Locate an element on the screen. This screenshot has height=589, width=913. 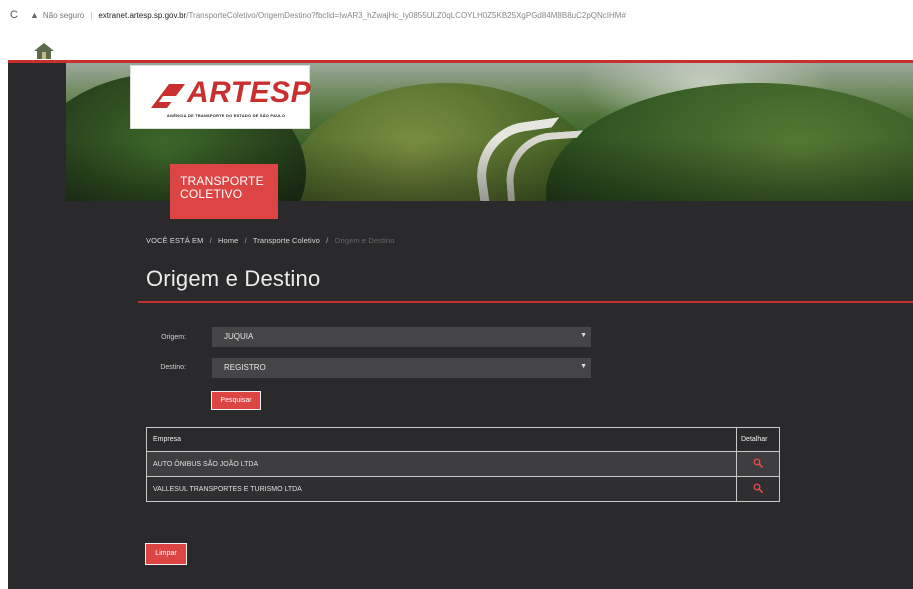
reload-icon: C is located at coordinates (14, 15).